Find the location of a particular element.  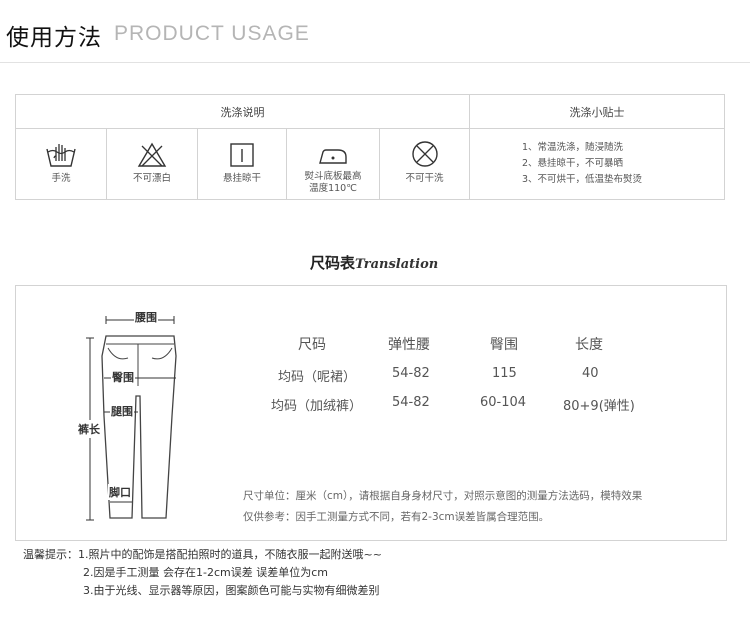

wash-cell-no-bleach: 不可漂白 is located at coordinates (152, 164).